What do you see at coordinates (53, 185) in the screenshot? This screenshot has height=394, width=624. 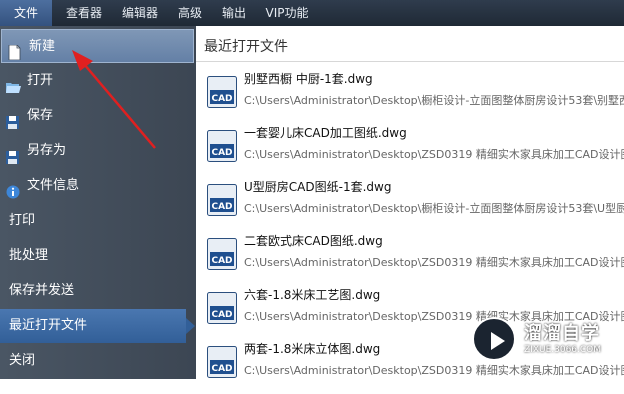 I see `sidebar-item-label: 文件信息` at bounding box center [53, 185].